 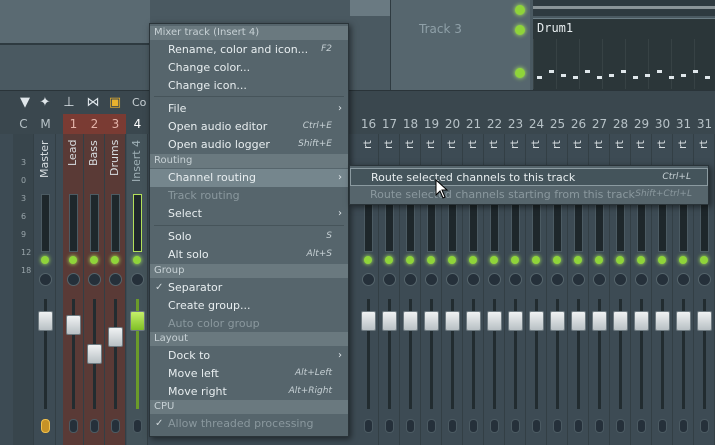 I want to click on playlist-panel, so click(x=75, y=22).